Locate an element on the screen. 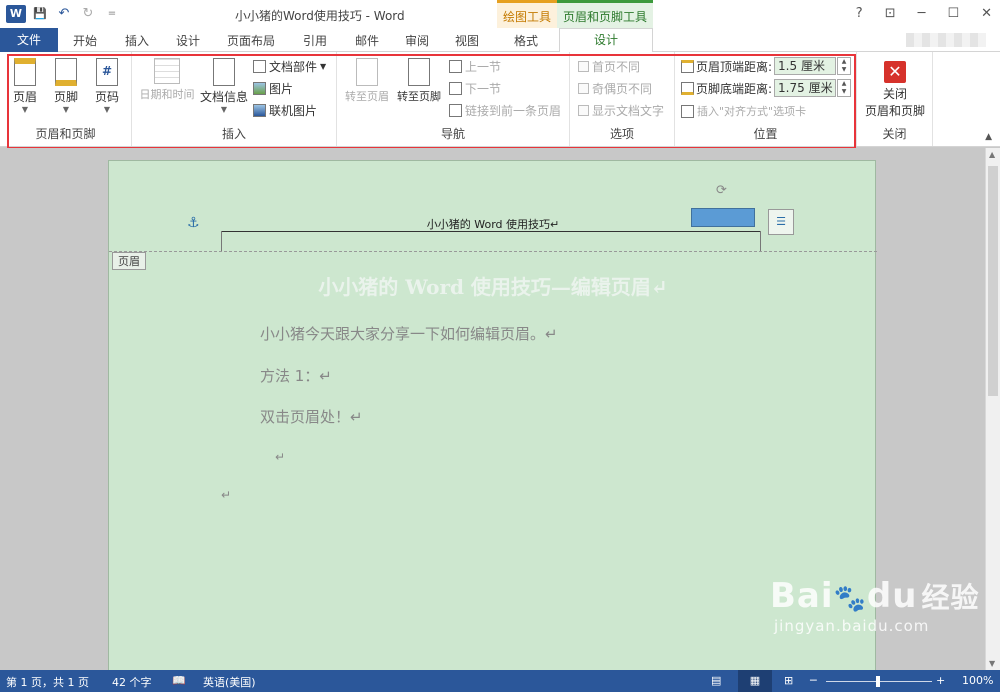 Image resolution: width=1000 pixels, height=692 pixels. word-logo-icon: W is located at coordinates (16, 14).